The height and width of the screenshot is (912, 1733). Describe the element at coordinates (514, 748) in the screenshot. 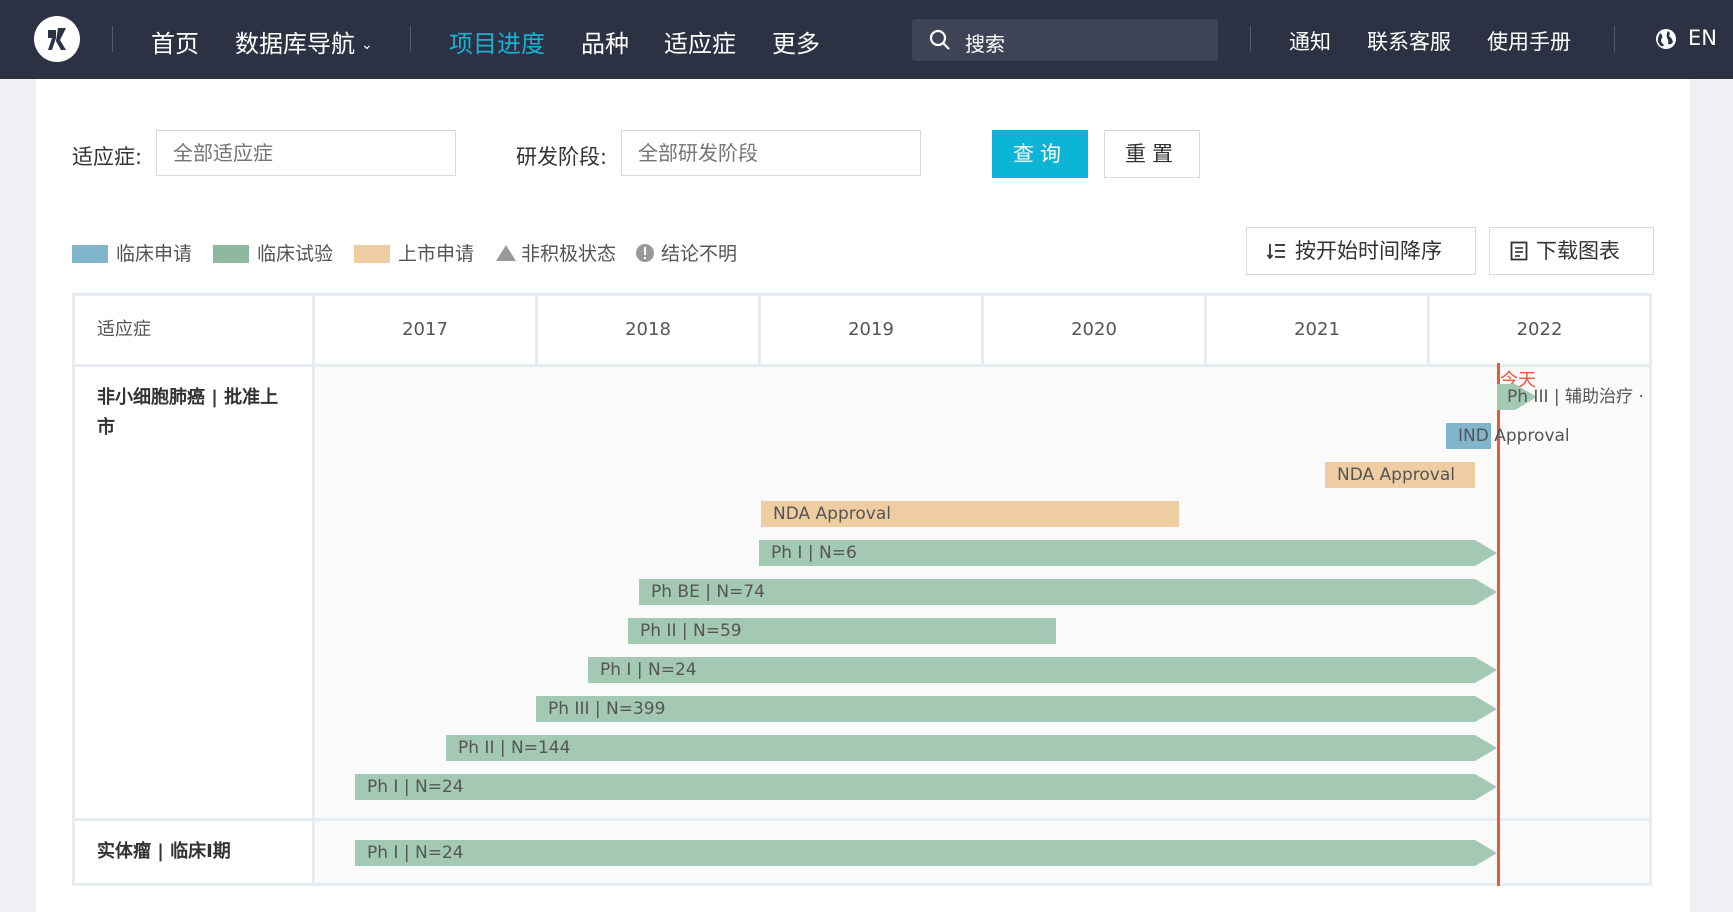

I see `bar-label: Ph II | N=144` at that location.